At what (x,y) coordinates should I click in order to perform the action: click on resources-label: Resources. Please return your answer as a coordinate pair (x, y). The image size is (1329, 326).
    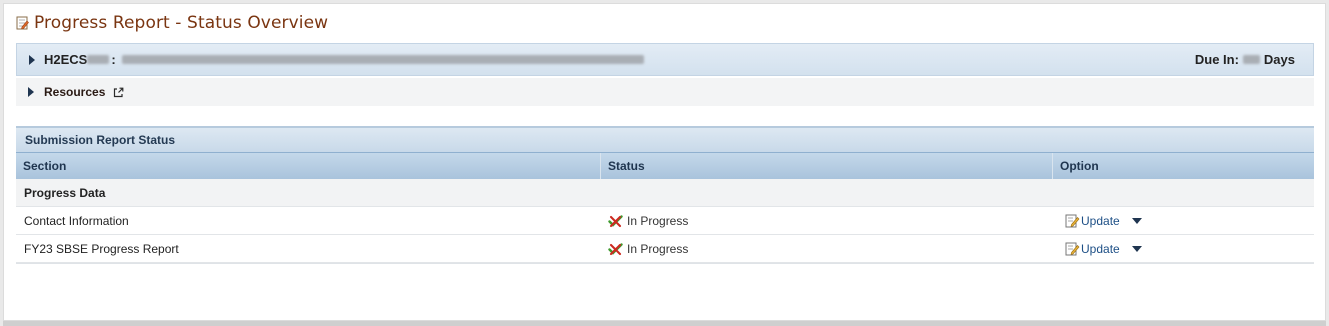
    Looking at the image, I should click on (74, 92).